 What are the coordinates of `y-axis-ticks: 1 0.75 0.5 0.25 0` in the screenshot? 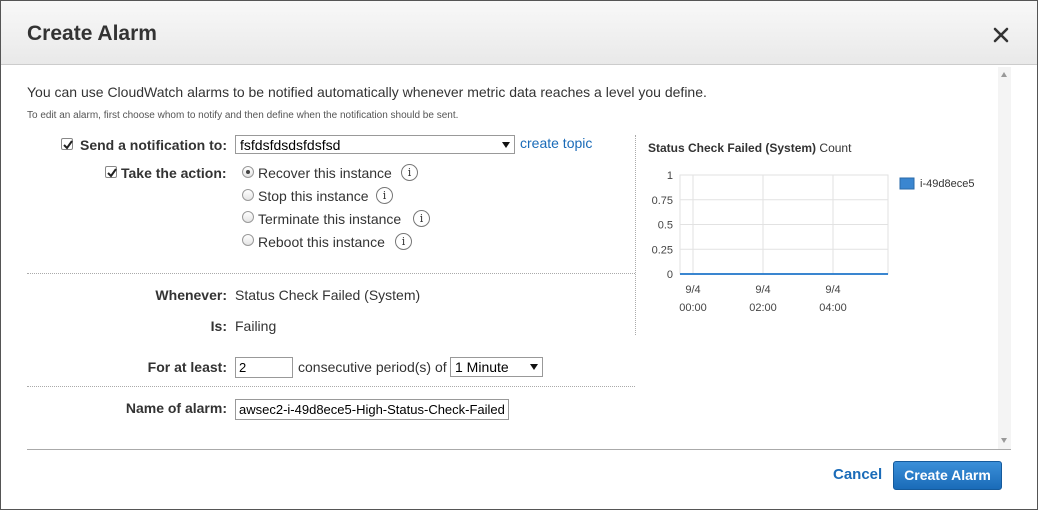 It's located at (662, 225).